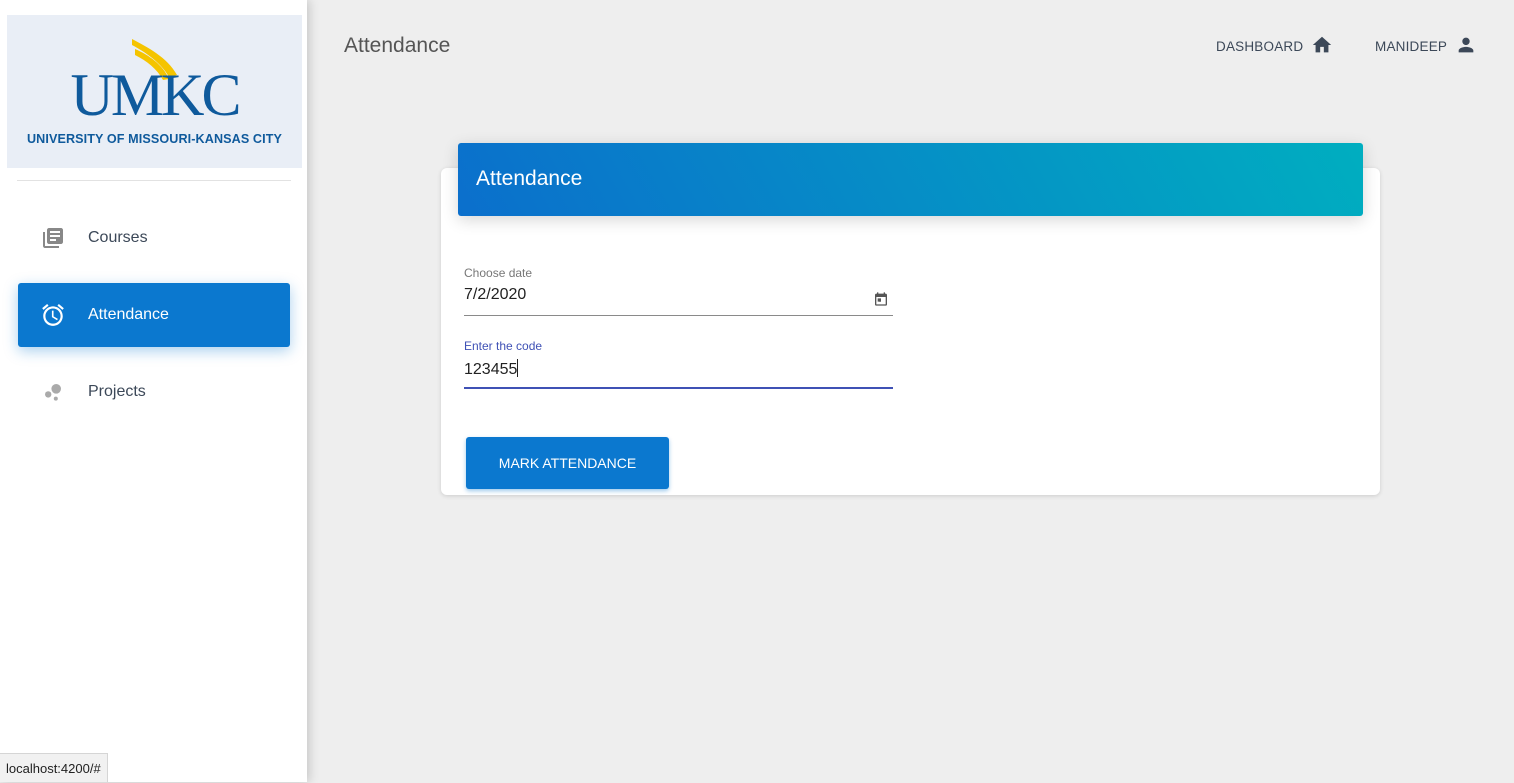 The height and width of the screenshot is (783, 1514). I want to click on status-bar-url: localhost:4200/#, so click(54, 767).